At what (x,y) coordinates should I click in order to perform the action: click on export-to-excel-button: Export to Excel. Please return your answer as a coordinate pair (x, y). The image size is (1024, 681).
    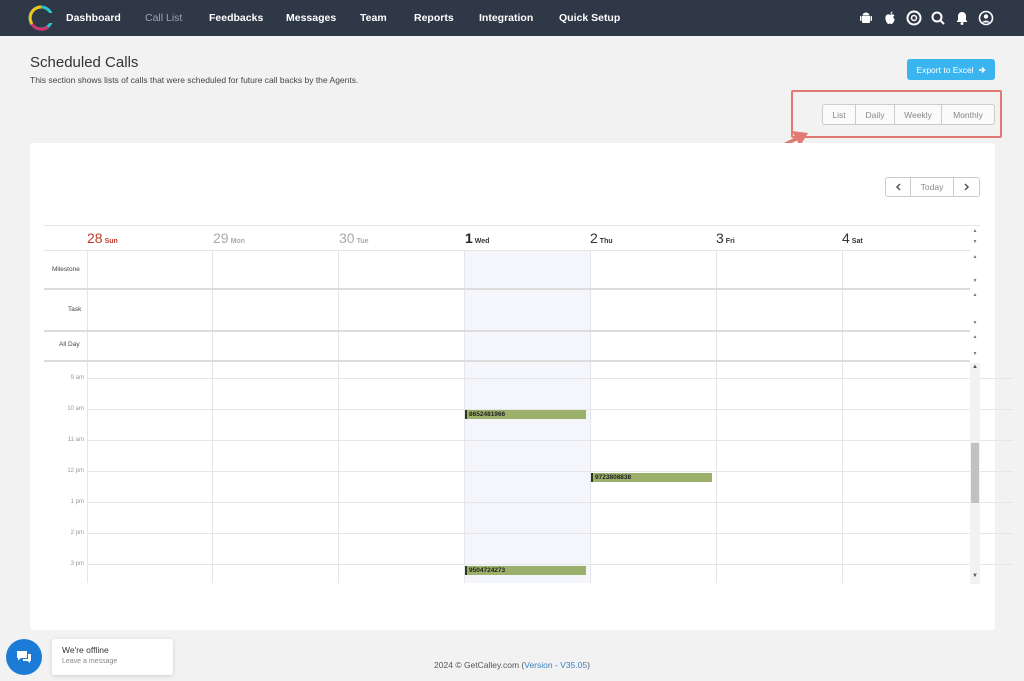
    Looking at the image, I should click on (951, 69).